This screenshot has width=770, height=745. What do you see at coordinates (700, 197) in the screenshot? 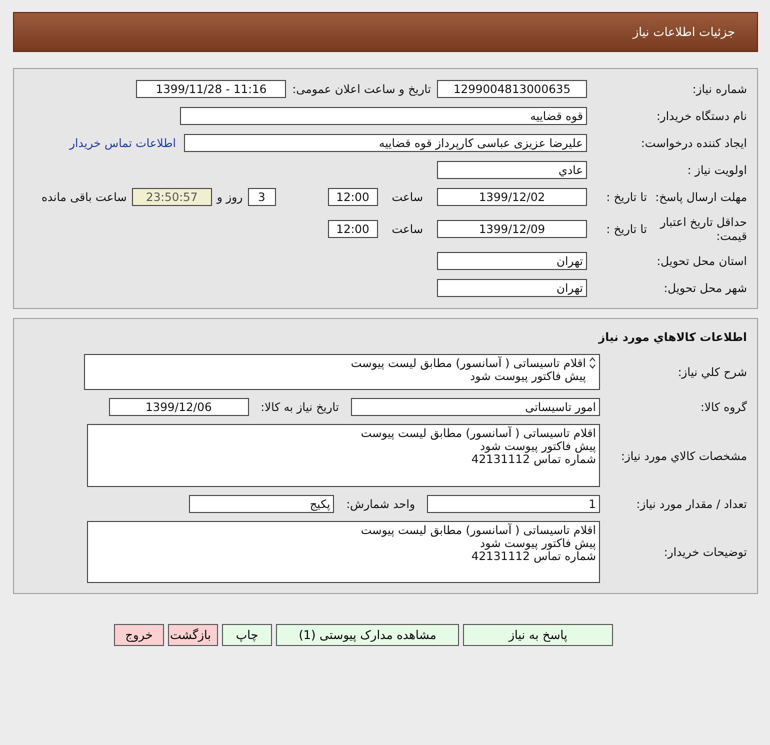
I see `field-label: مهلت ارسال پاسخ:` at bounding box center [700, 197].